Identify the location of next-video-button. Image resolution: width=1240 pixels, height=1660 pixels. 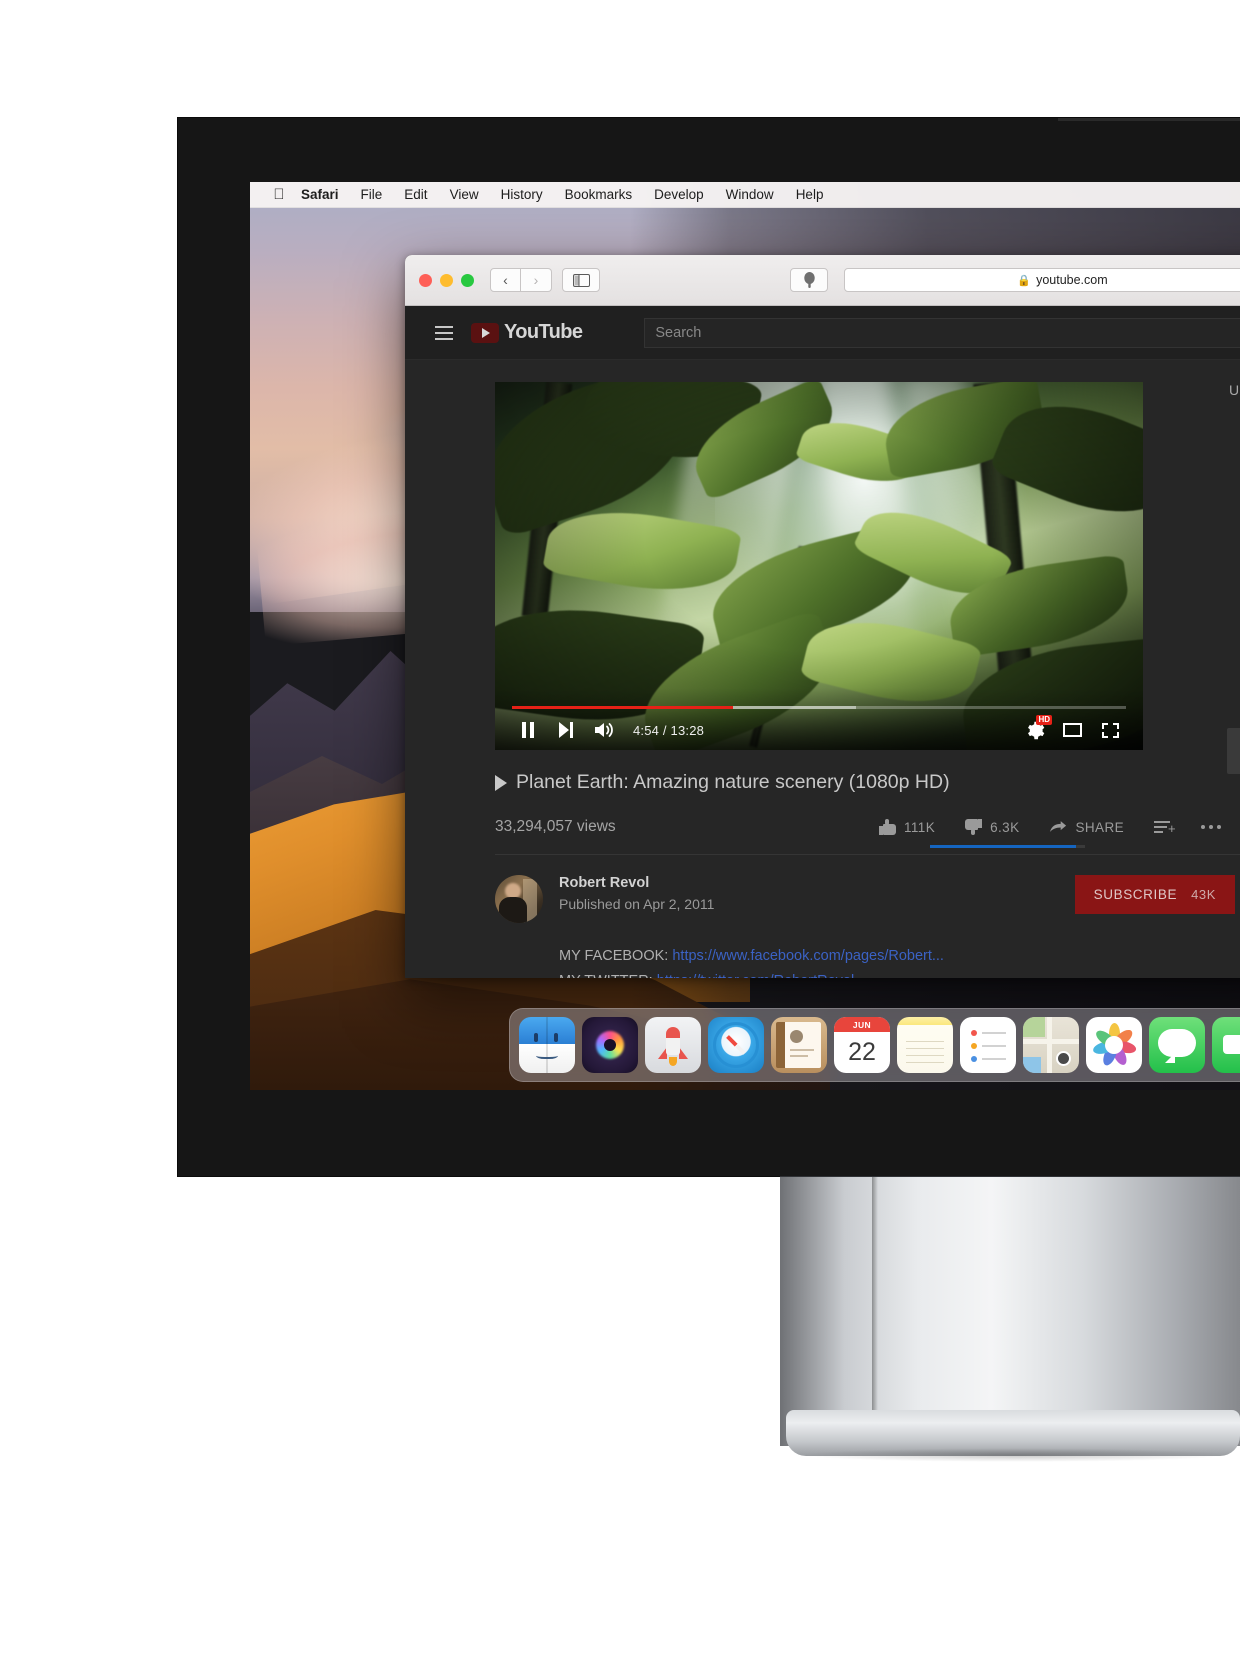
(566, 730).